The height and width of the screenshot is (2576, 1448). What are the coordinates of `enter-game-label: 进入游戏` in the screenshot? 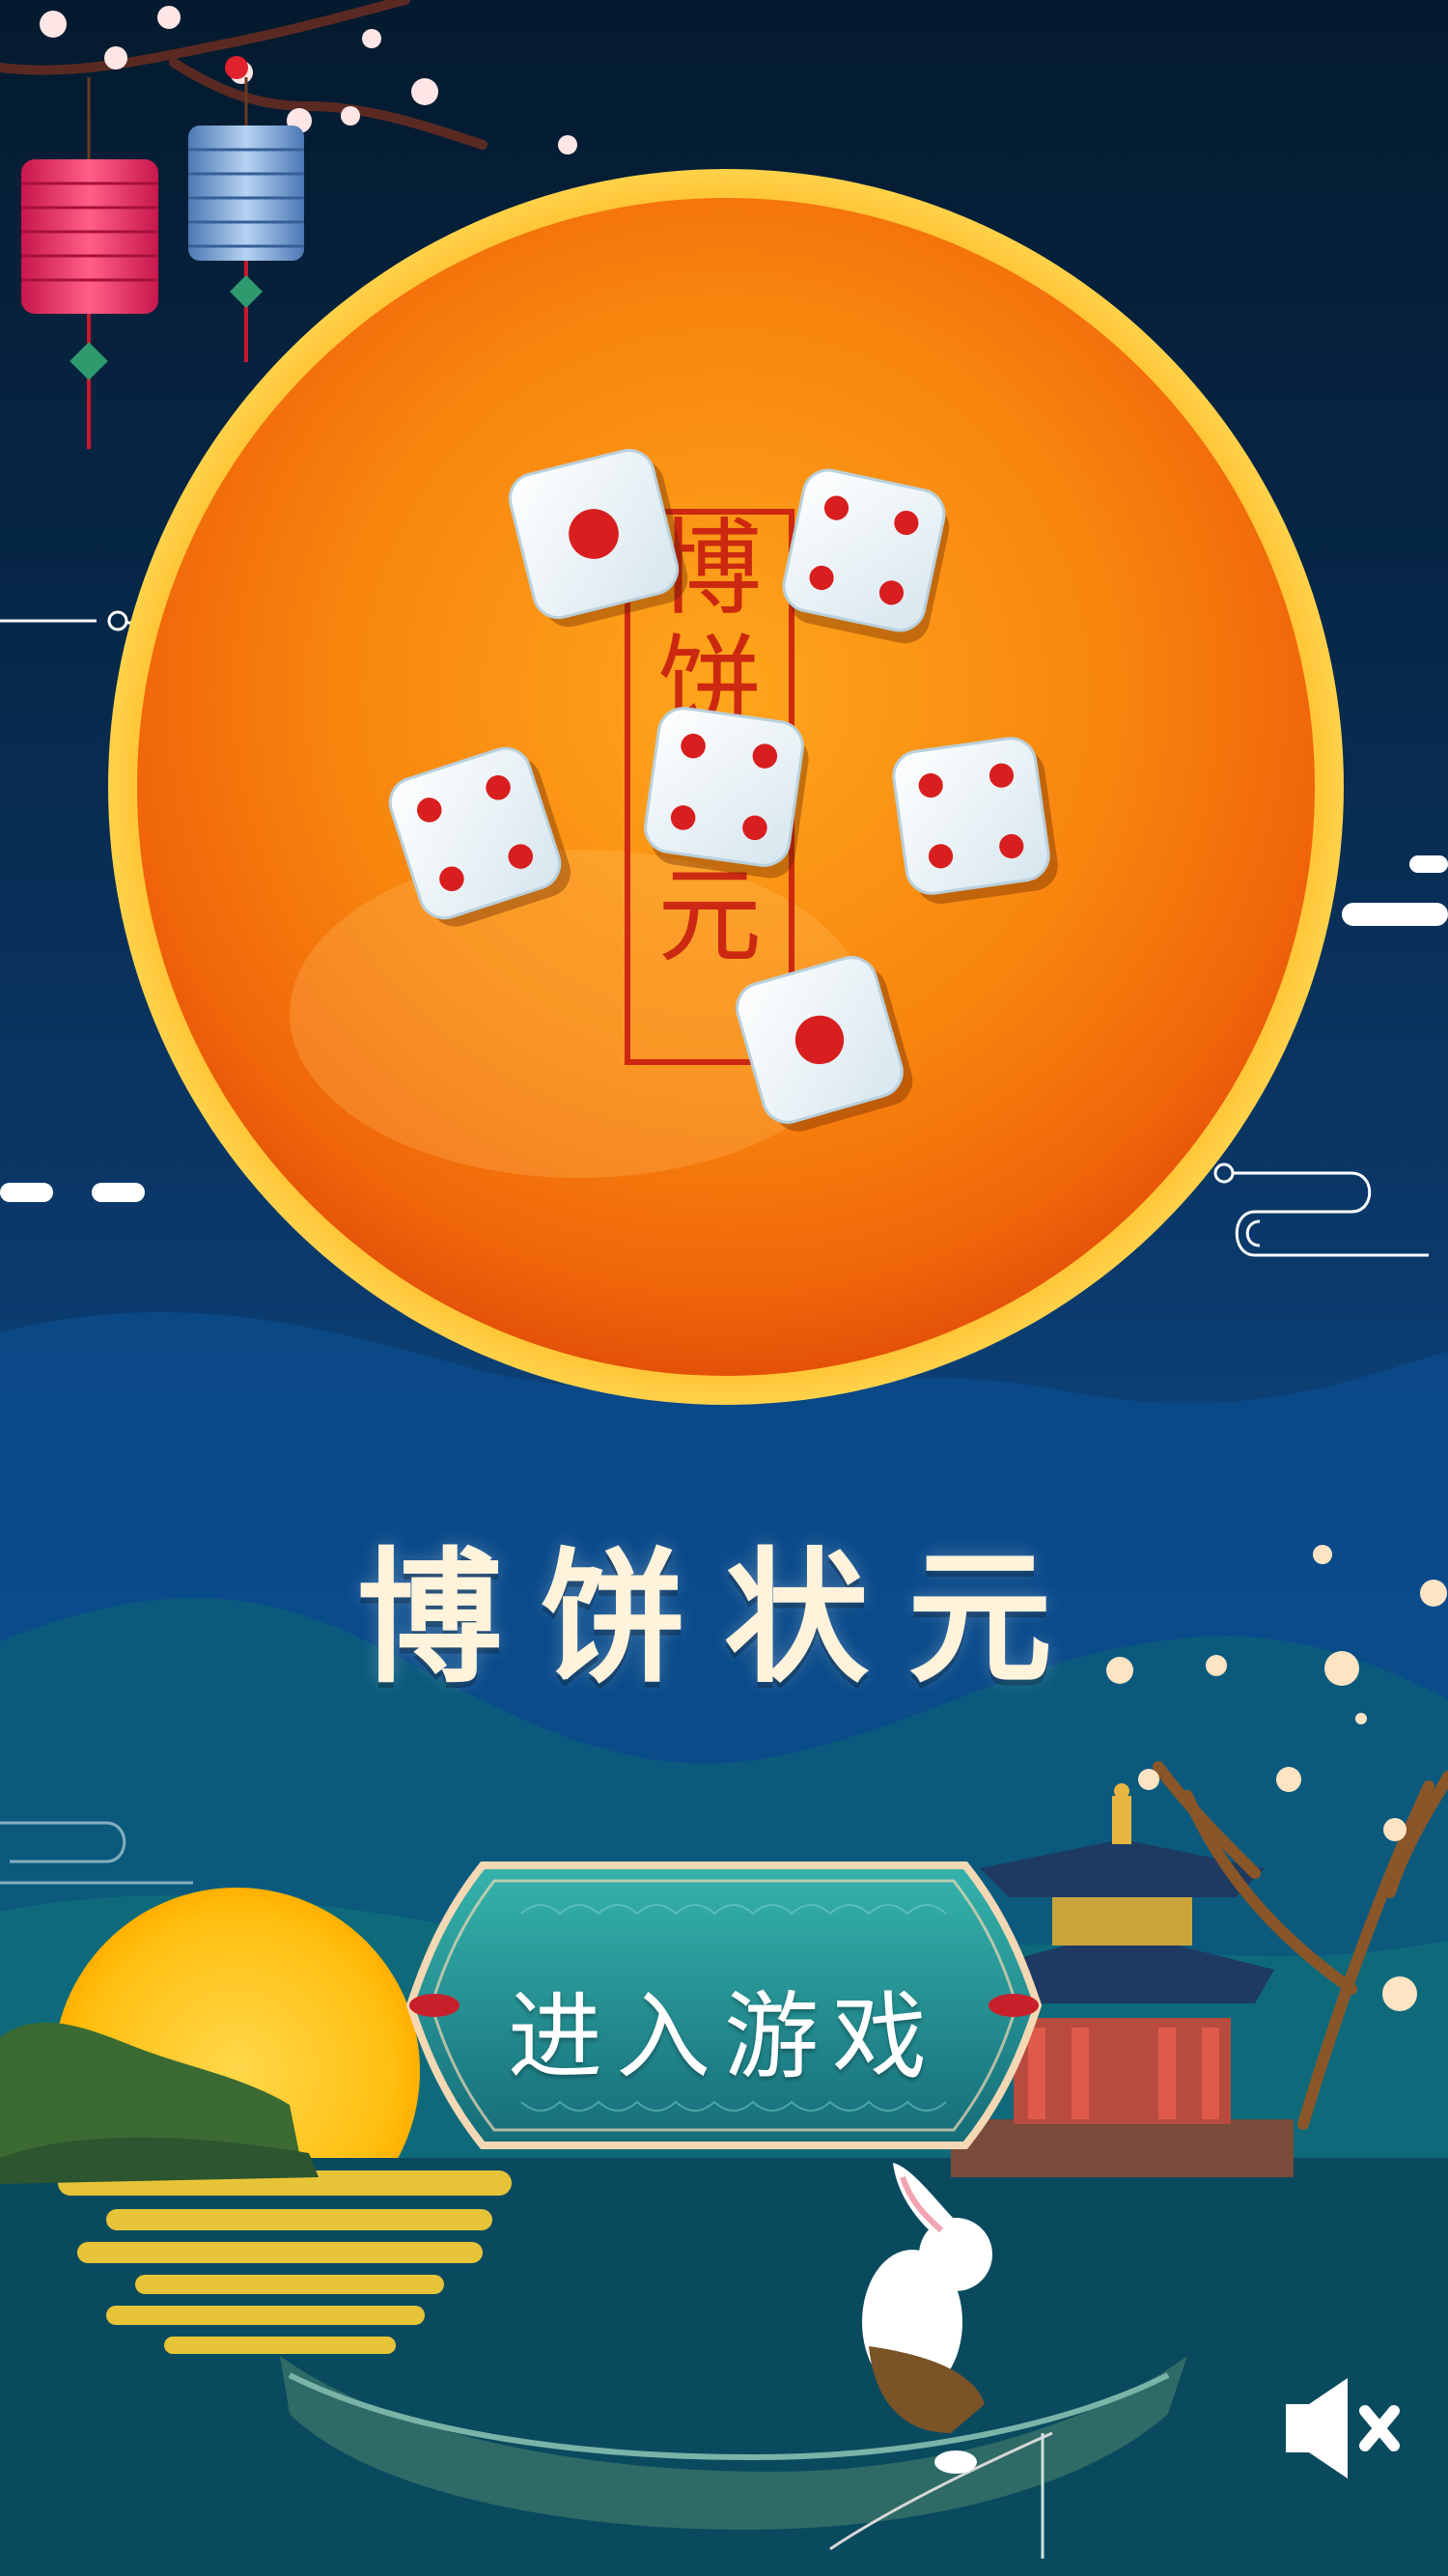 It's located at (724, 2037).